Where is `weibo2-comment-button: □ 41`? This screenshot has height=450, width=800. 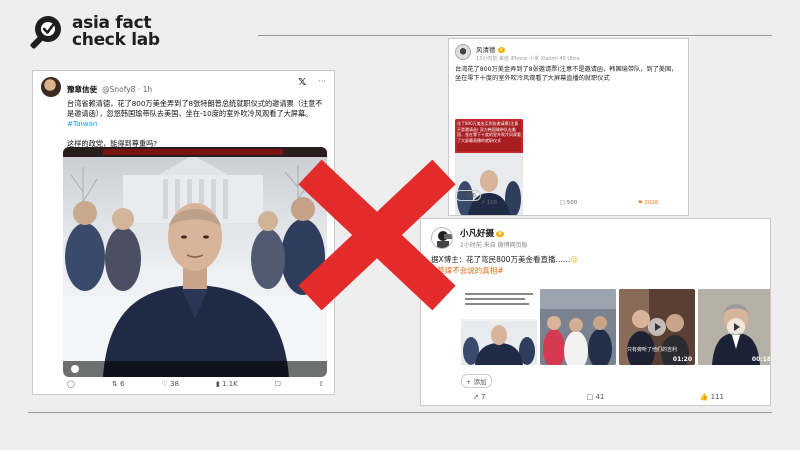
weibo2-comment-button: □ 41 is located at coordinates (595, 397).